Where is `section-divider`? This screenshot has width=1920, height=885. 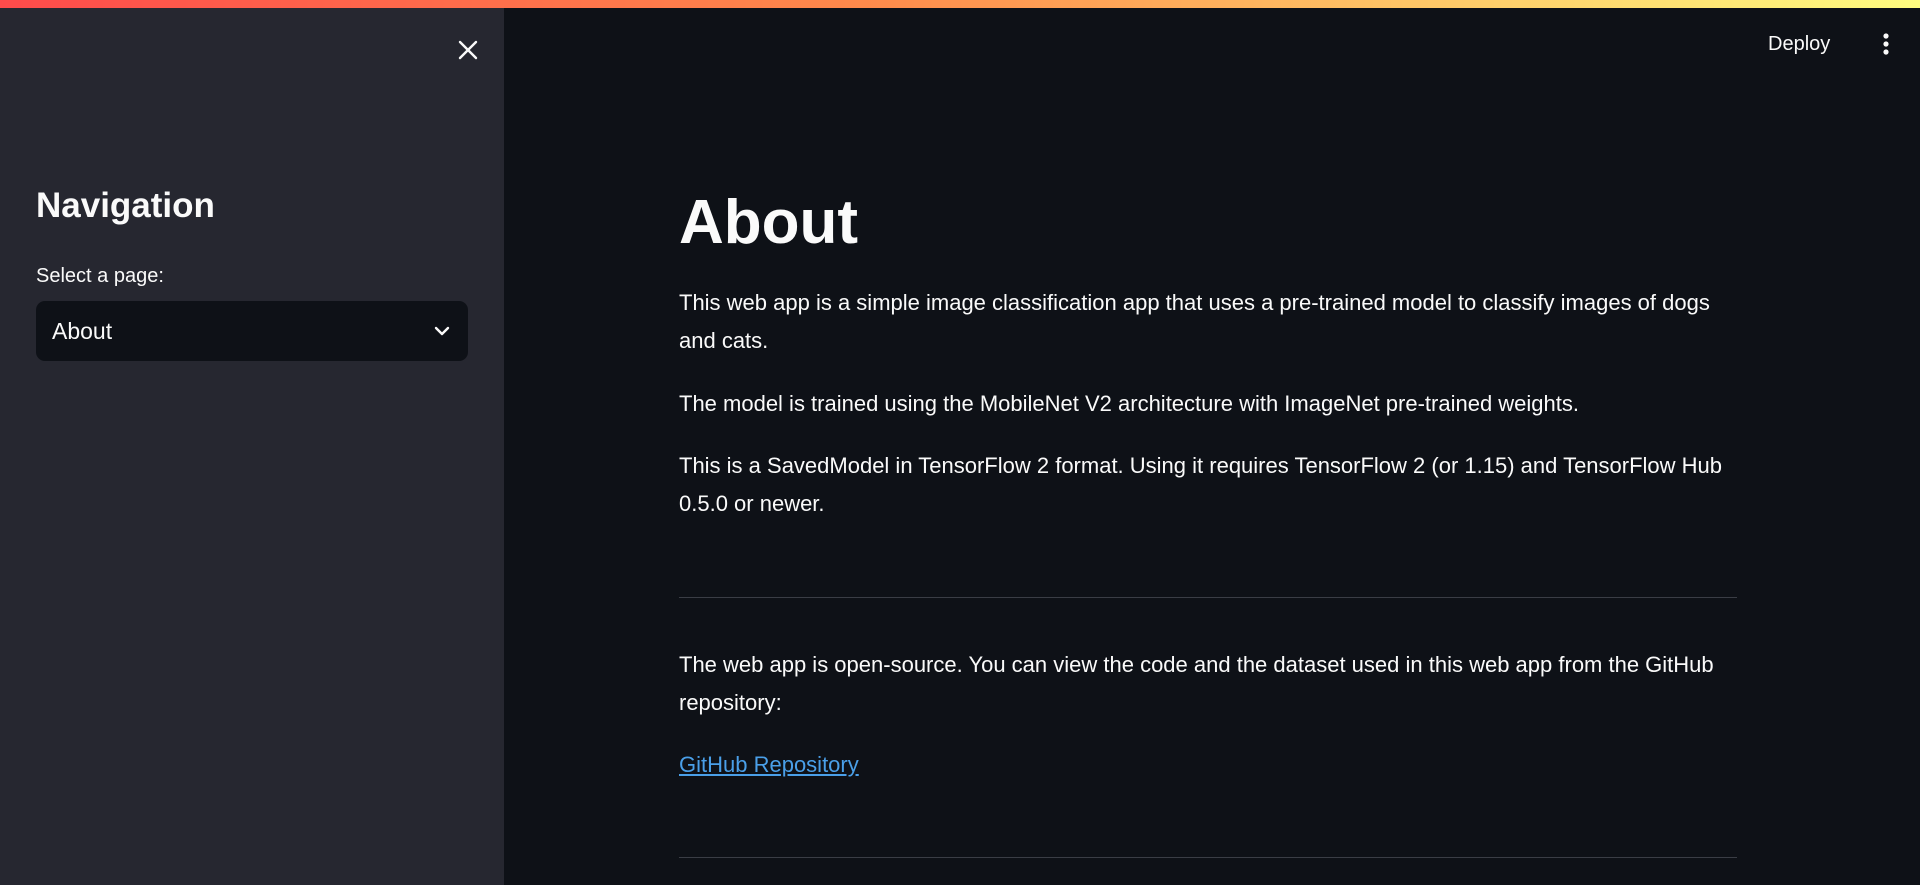 section-divider is located at coordinates (1208, 597).